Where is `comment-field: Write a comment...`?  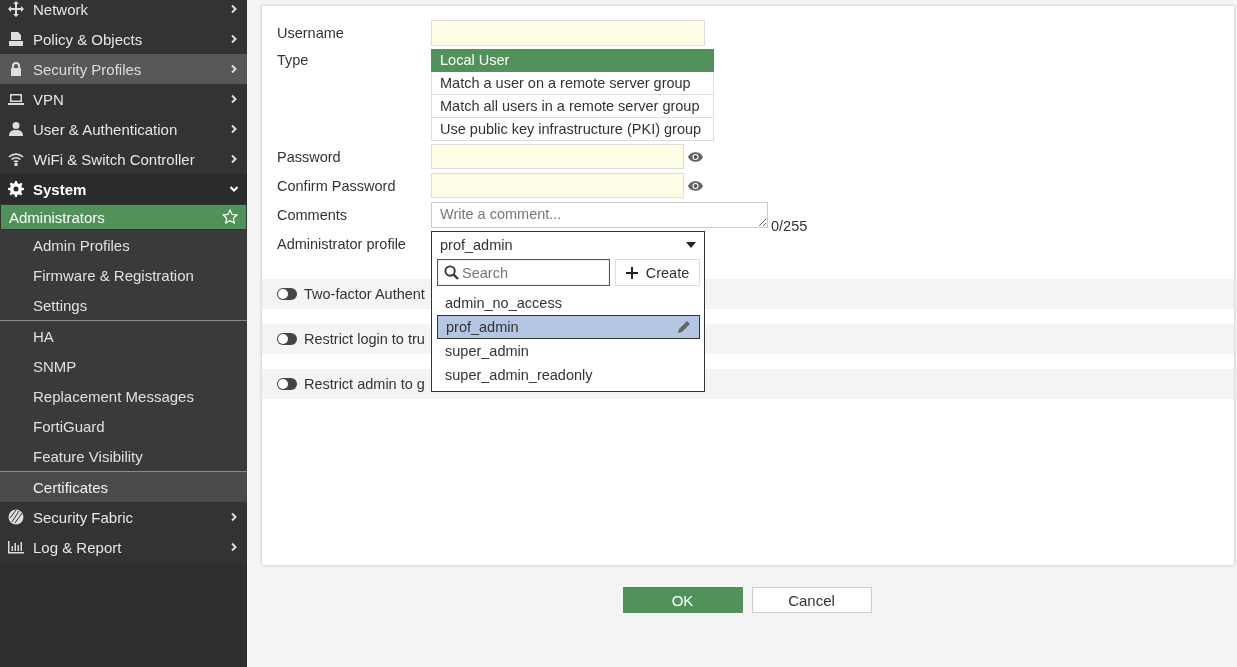 comment-field: Write a comment... is located at coordinates (599, 215).